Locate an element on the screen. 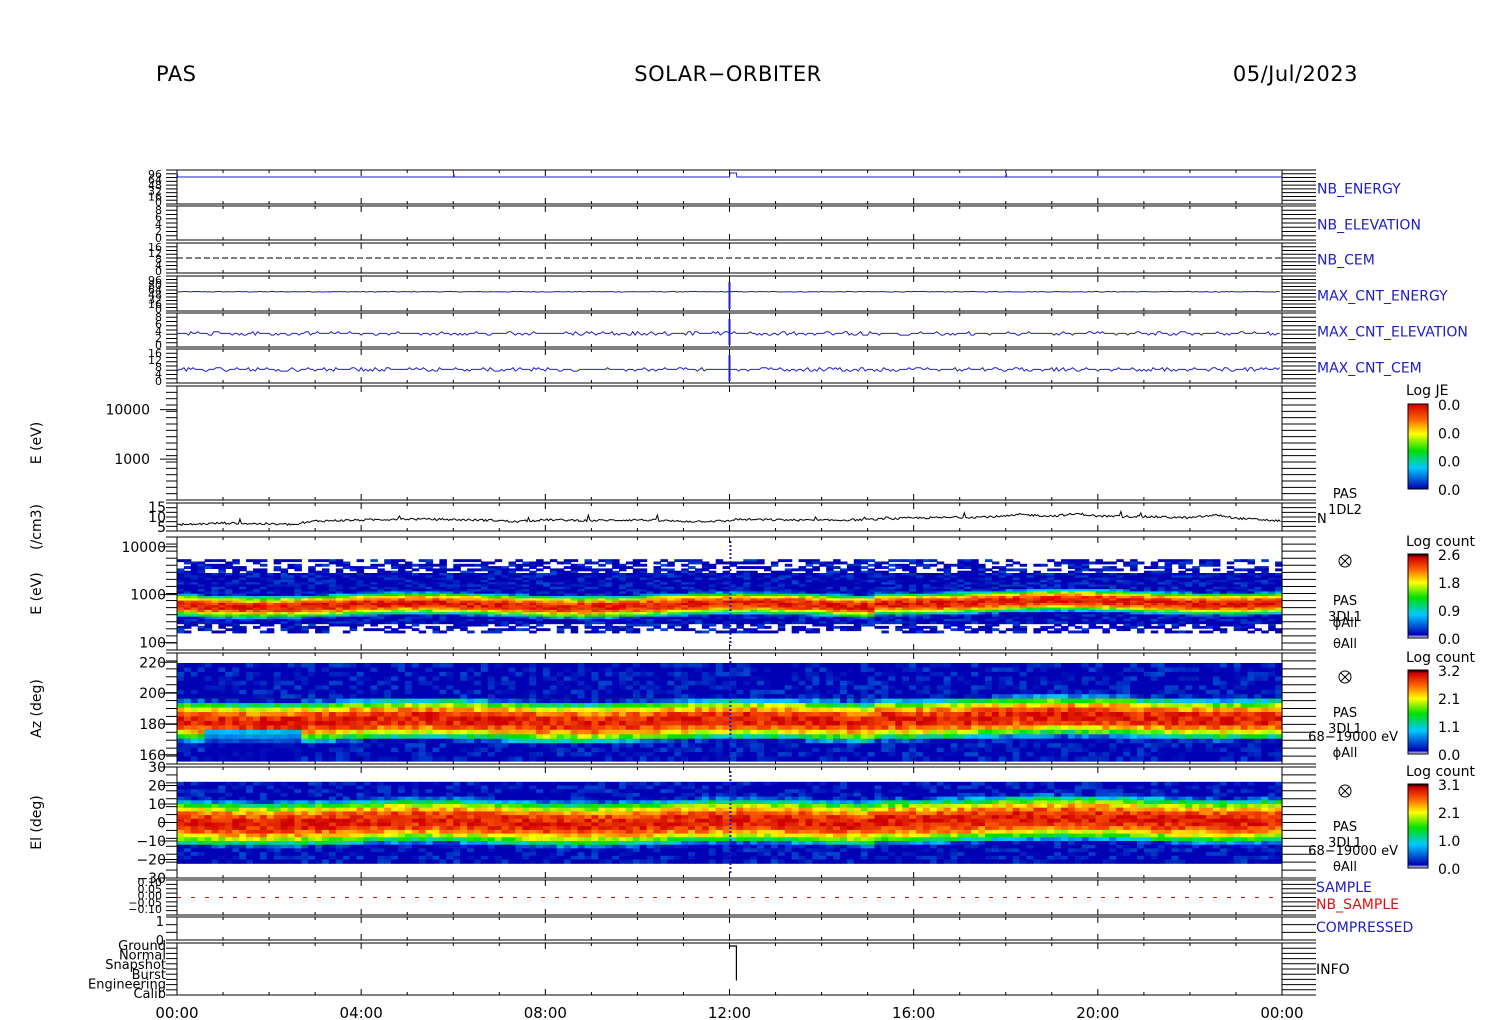 The image size is (1512, 1020). azimuth-spectrogram-right-label: 68−19000 eV is located at coordinates (1353, 737).